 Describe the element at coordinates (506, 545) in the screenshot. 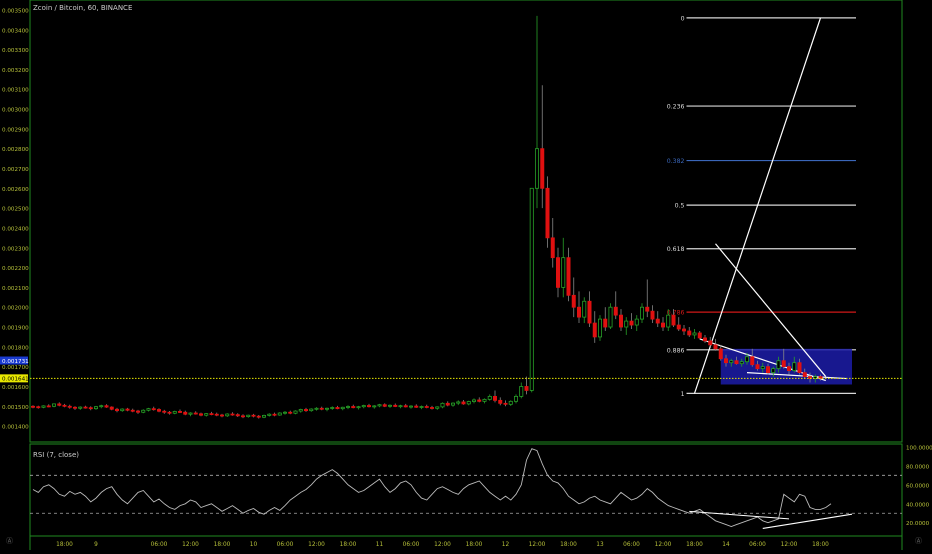

I see `time-axis-tick-label: 12` at that location.